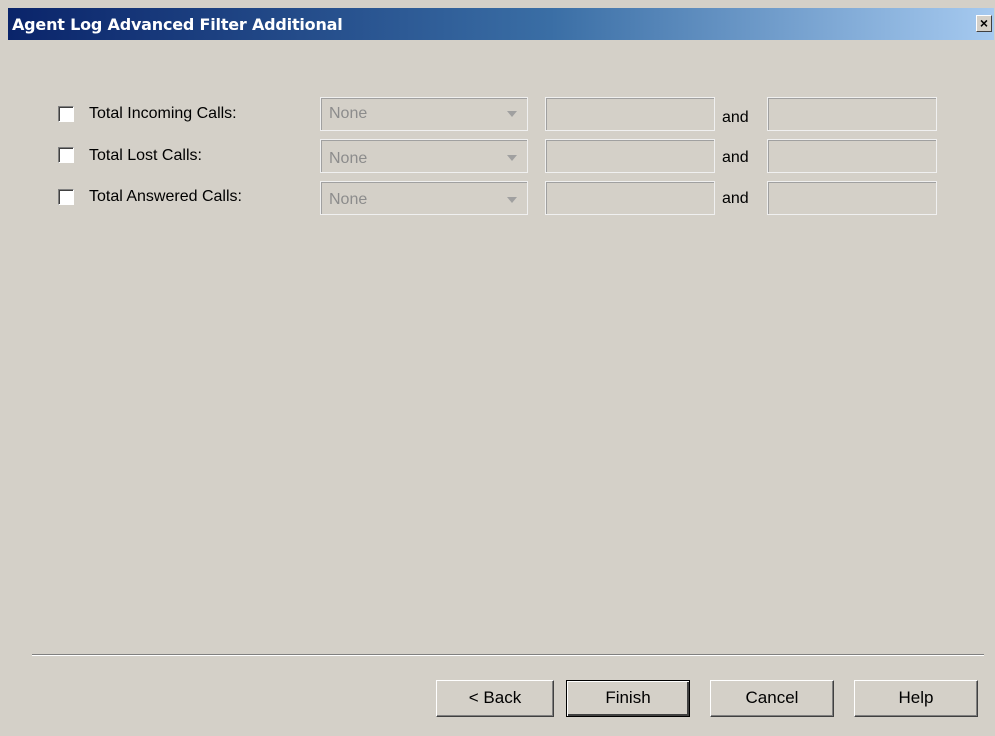  What do you see at coordinates (508, 655) in the screenshot?
I see `footer-separator` at bounding box center [508, 655].